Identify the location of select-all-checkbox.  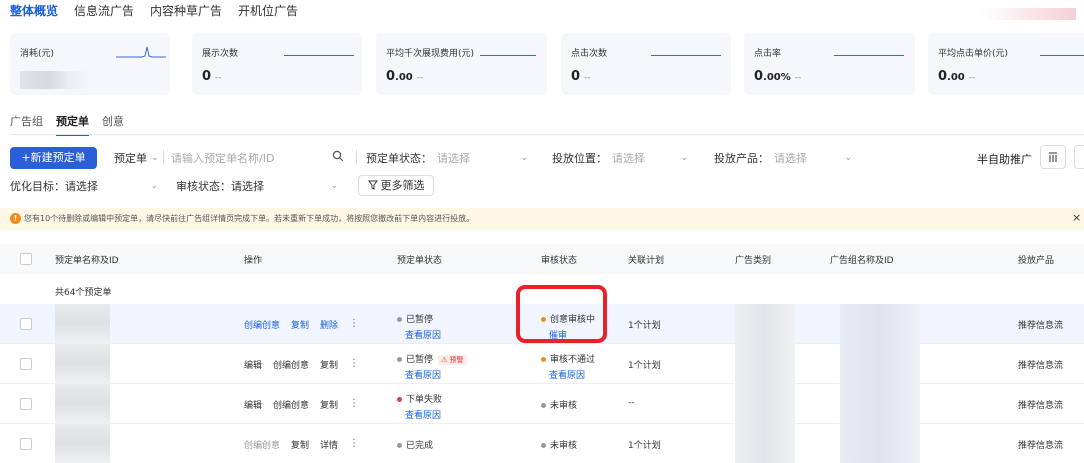
(26, 259).